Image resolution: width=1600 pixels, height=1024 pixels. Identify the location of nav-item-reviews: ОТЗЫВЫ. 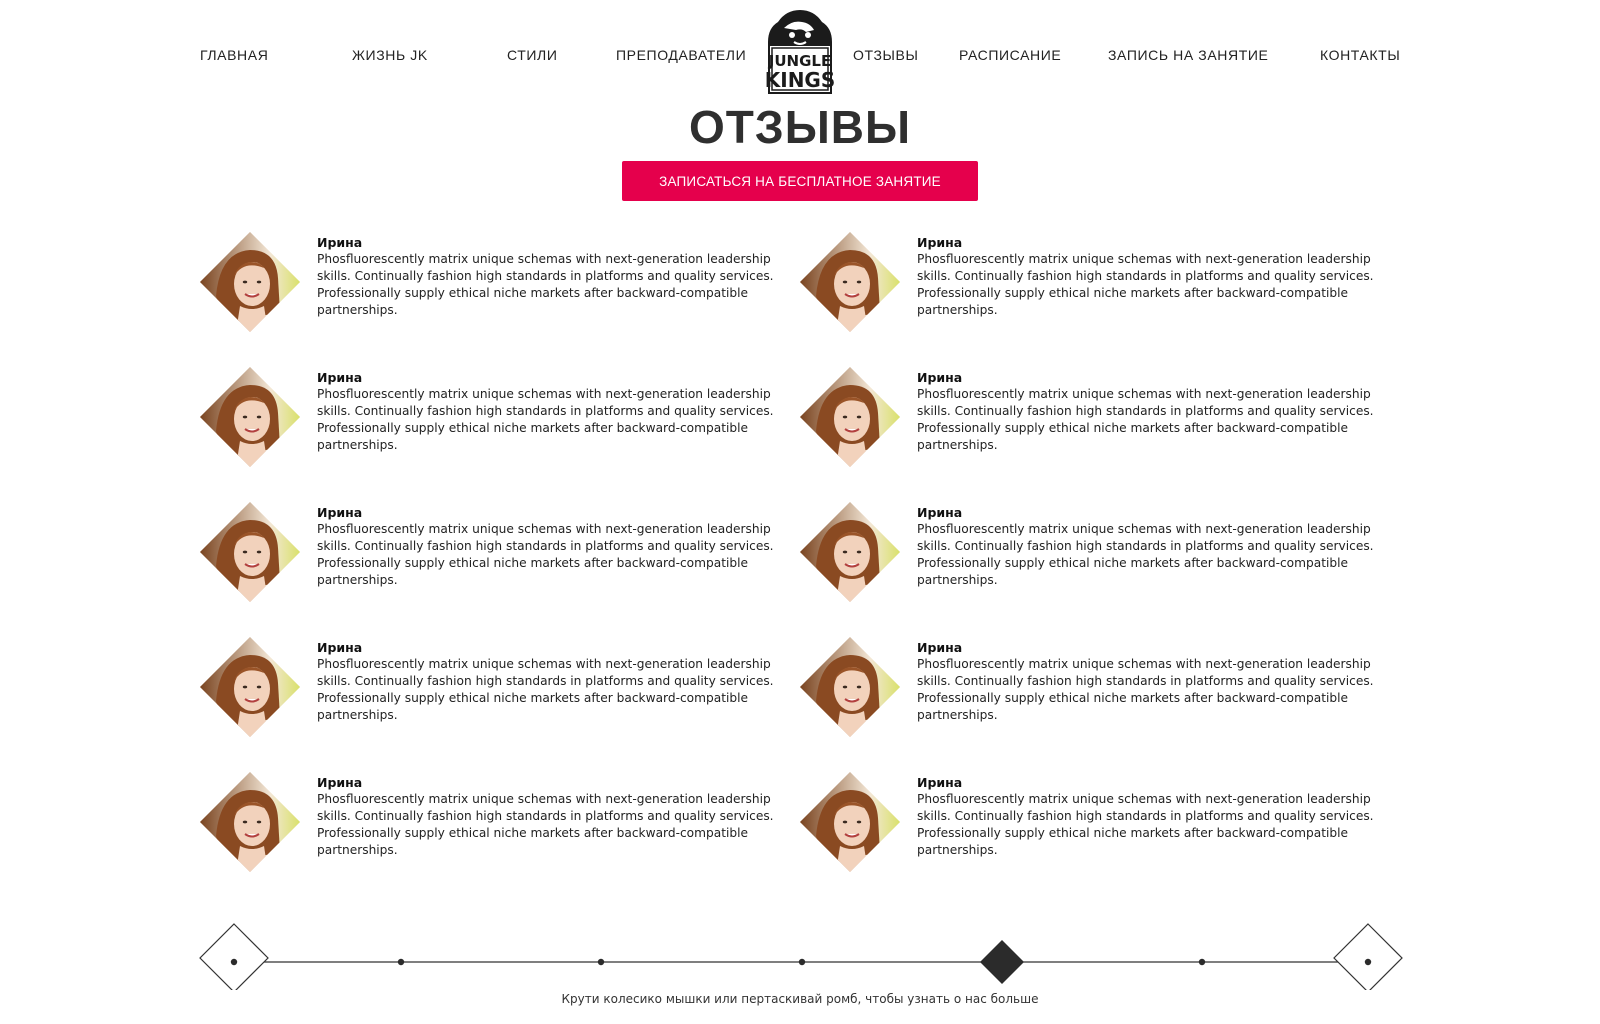
(885, 55).